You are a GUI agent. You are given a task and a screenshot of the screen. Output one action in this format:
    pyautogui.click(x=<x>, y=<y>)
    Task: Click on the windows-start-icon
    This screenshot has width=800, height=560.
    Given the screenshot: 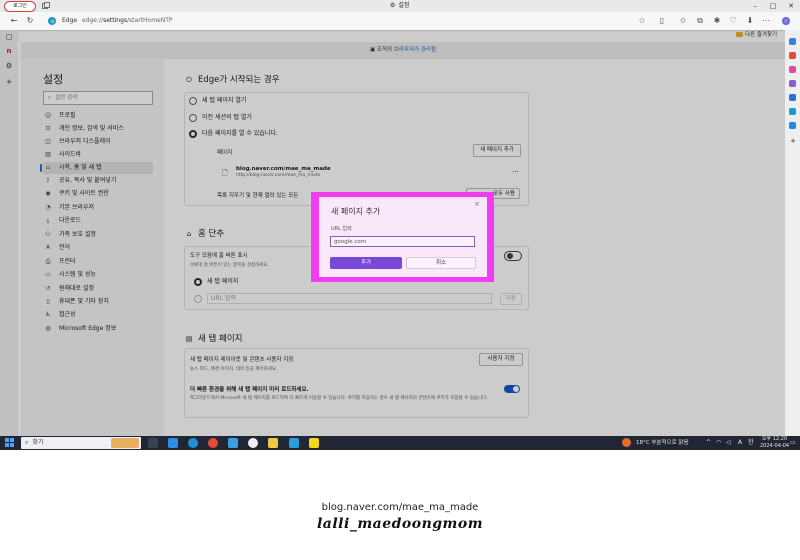 What is the action you would take?
    pyautogui.click(x=10, y=443)
    